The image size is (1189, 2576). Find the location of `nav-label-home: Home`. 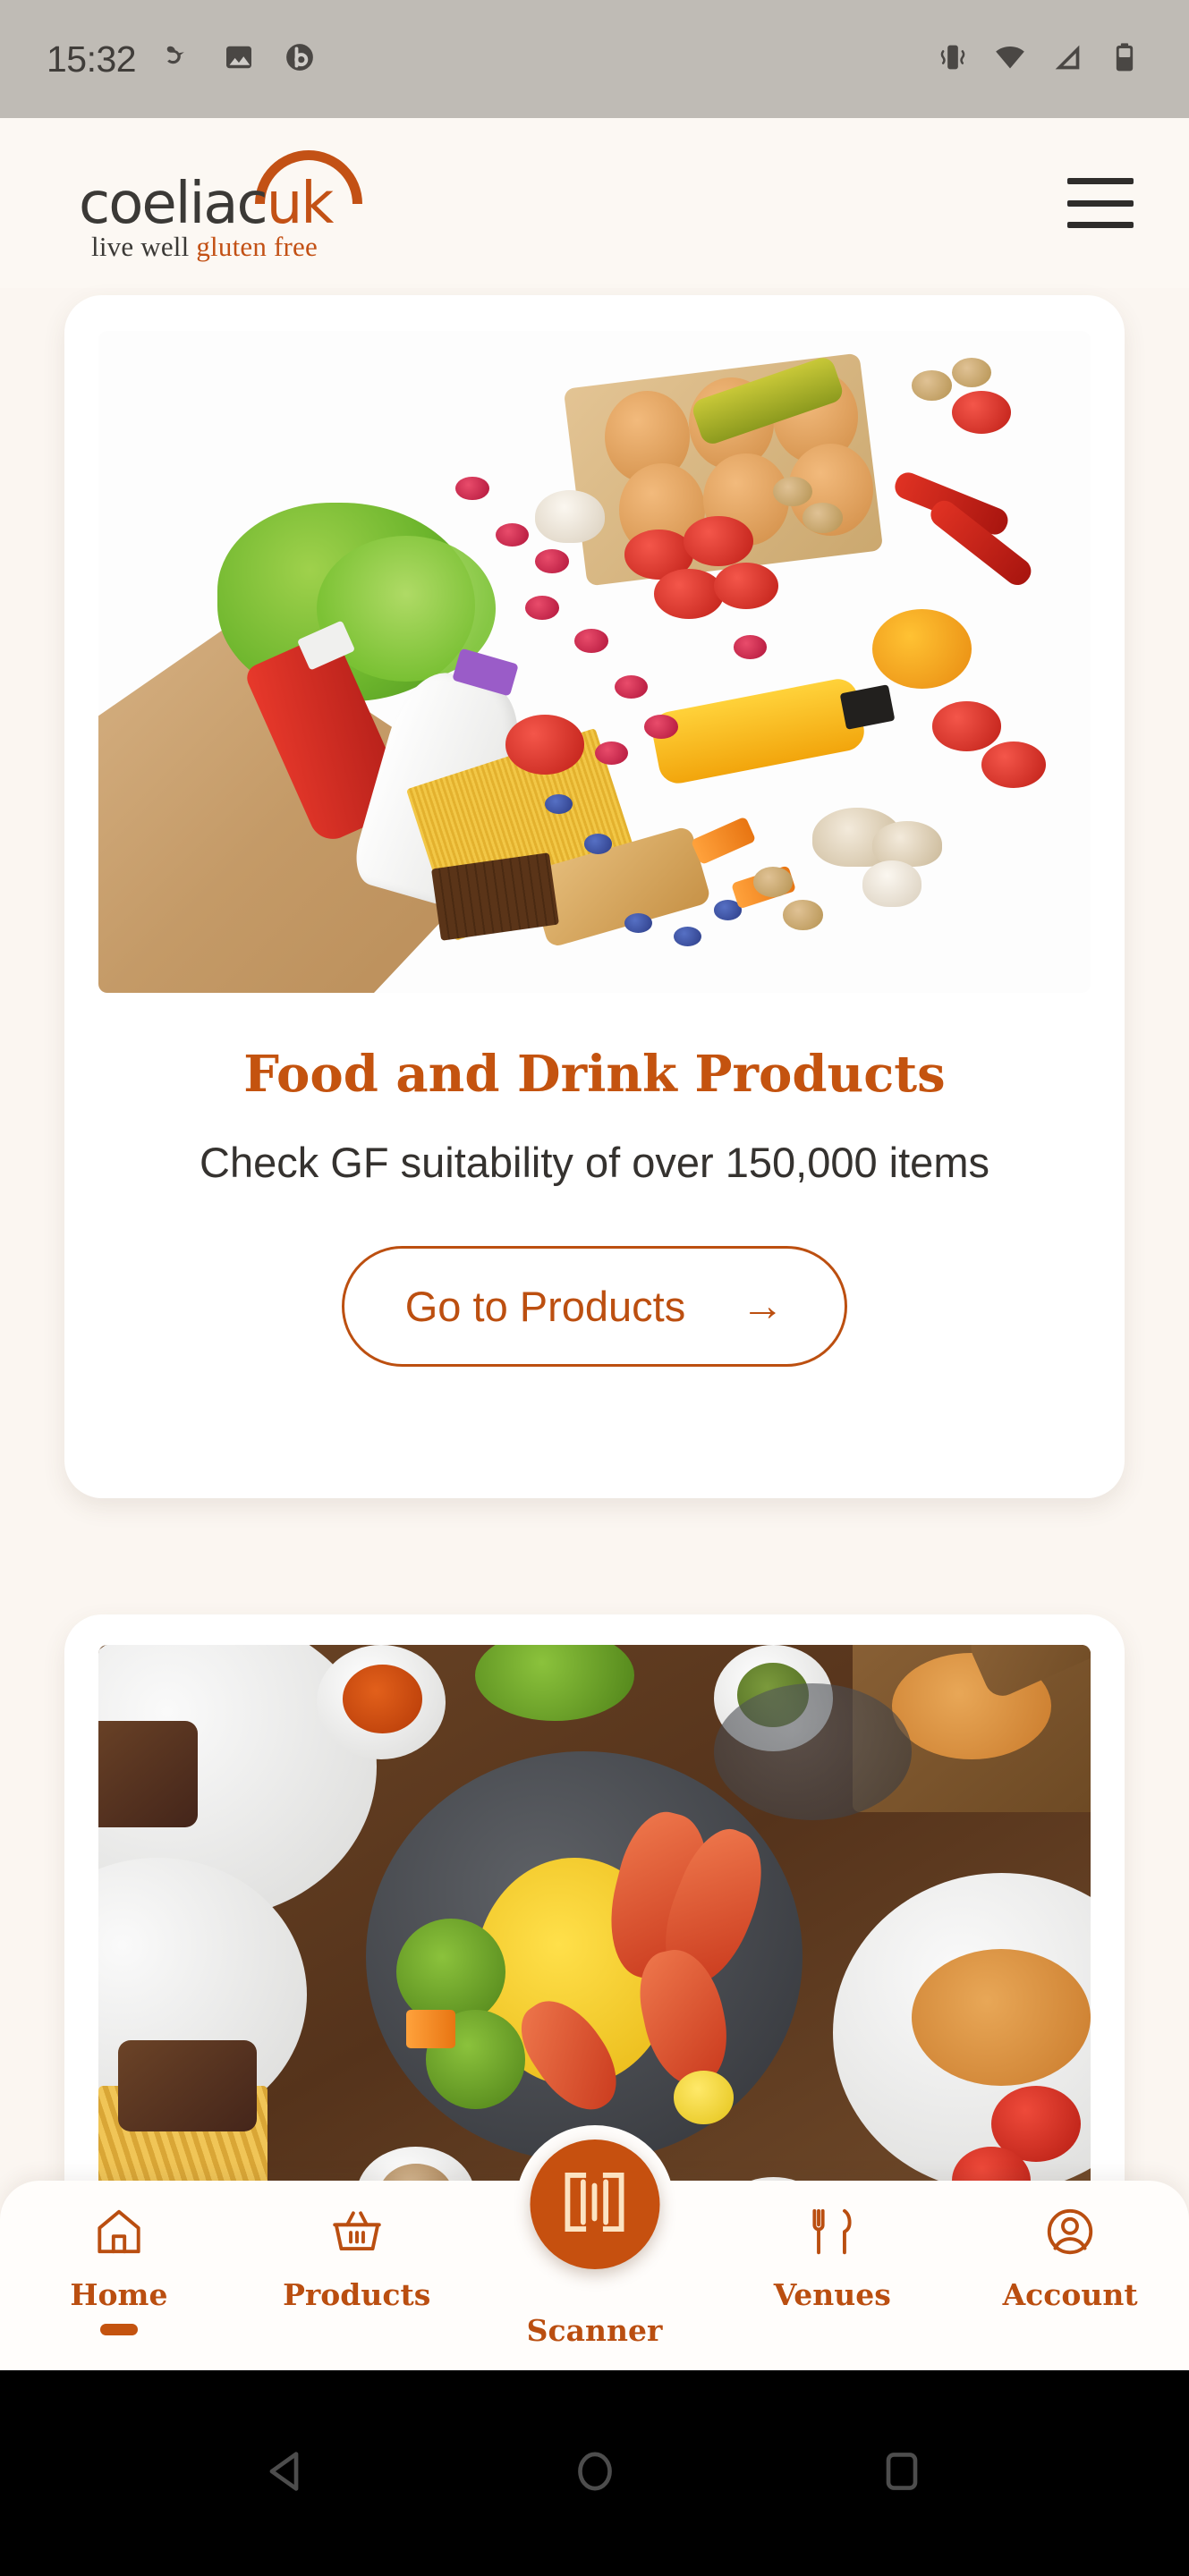

nav-label-home: Home is located at coordinates (119, 2294).